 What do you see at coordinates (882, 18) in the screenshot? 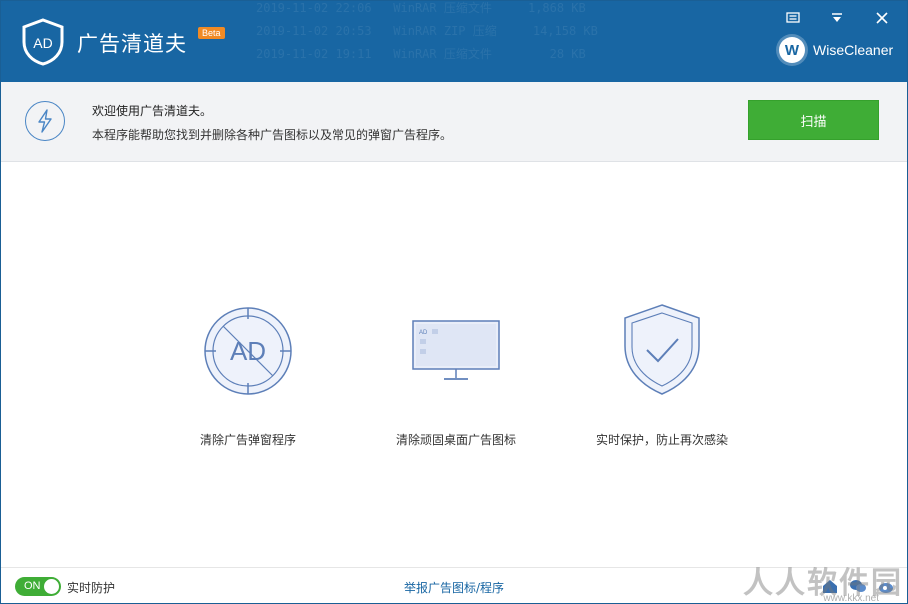
I see `close-icon` at bounding box center [882, 18].